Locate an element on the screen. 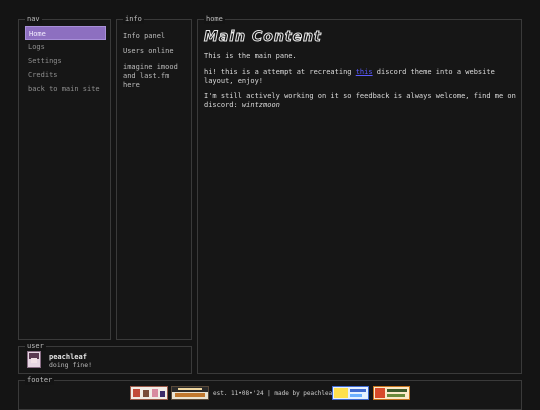 Image resolution: width=540 pixels, height=410 pixels. nav-item-settings: Settings is located at coordinates (65, 61).